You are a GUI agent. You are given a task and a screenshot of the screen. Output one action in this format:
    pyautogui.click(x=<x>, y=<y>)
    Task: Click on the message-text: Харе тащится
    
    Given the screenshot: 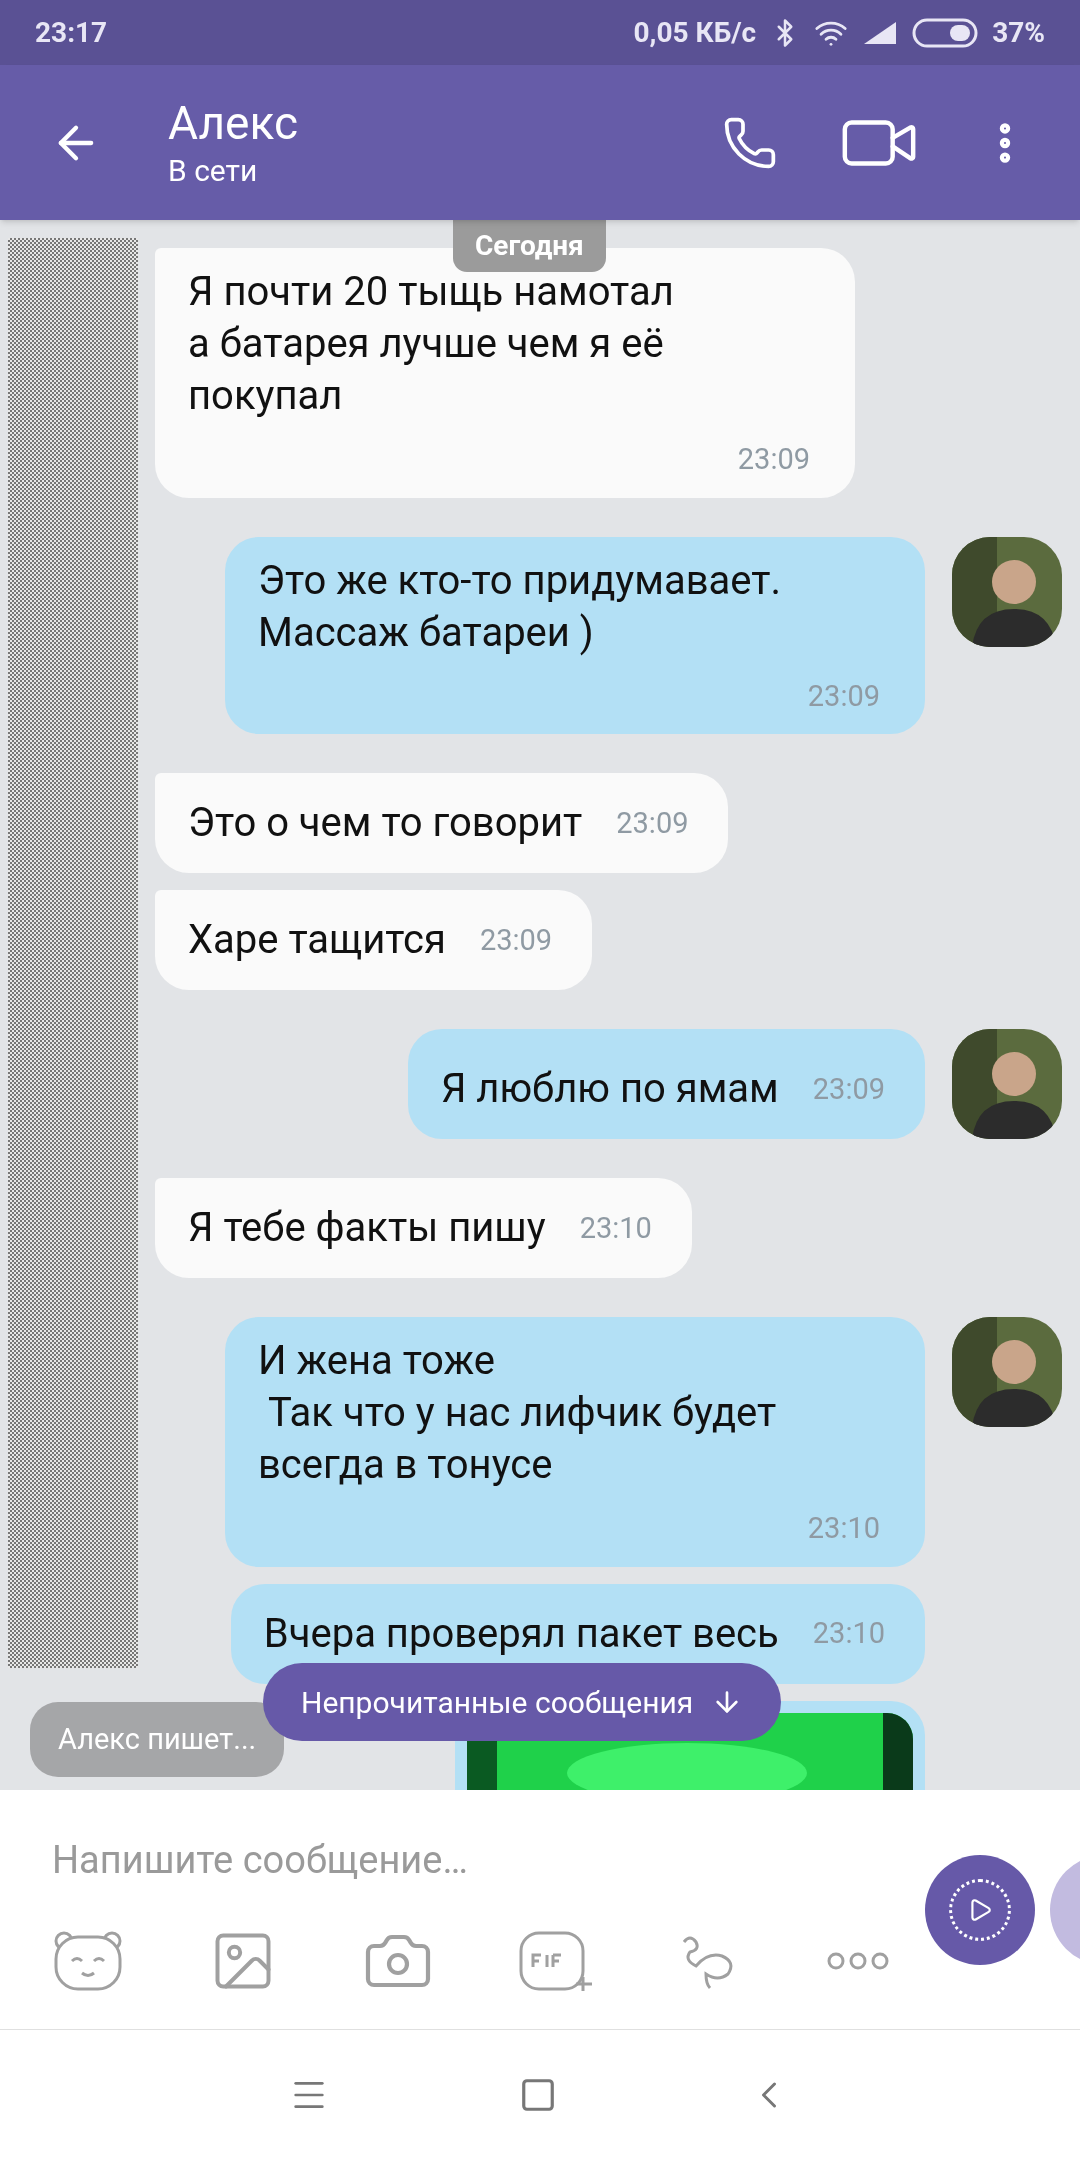 What is the action you would take?
    pyautogui.click(x=317, y=940)
    